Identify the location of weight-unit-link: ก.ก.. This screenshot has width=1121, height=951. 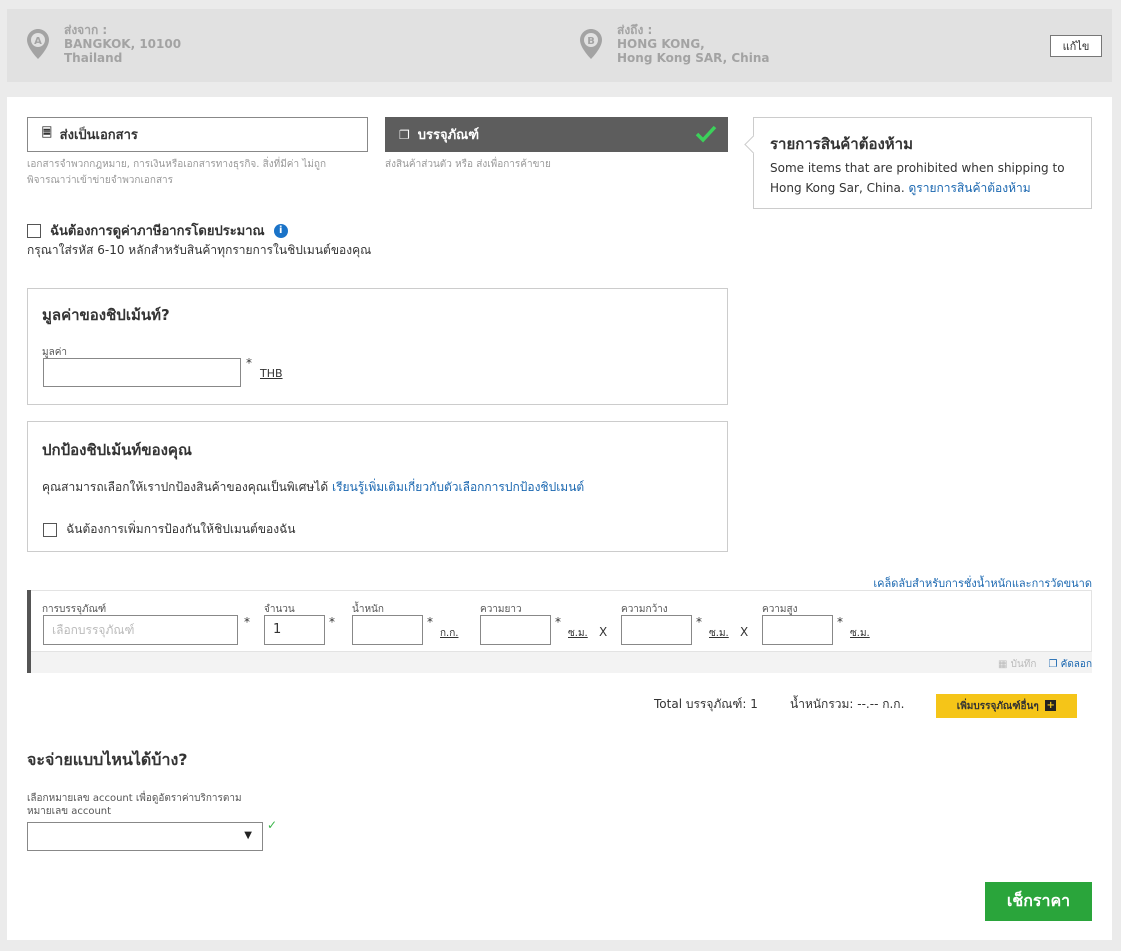
(449, 633).